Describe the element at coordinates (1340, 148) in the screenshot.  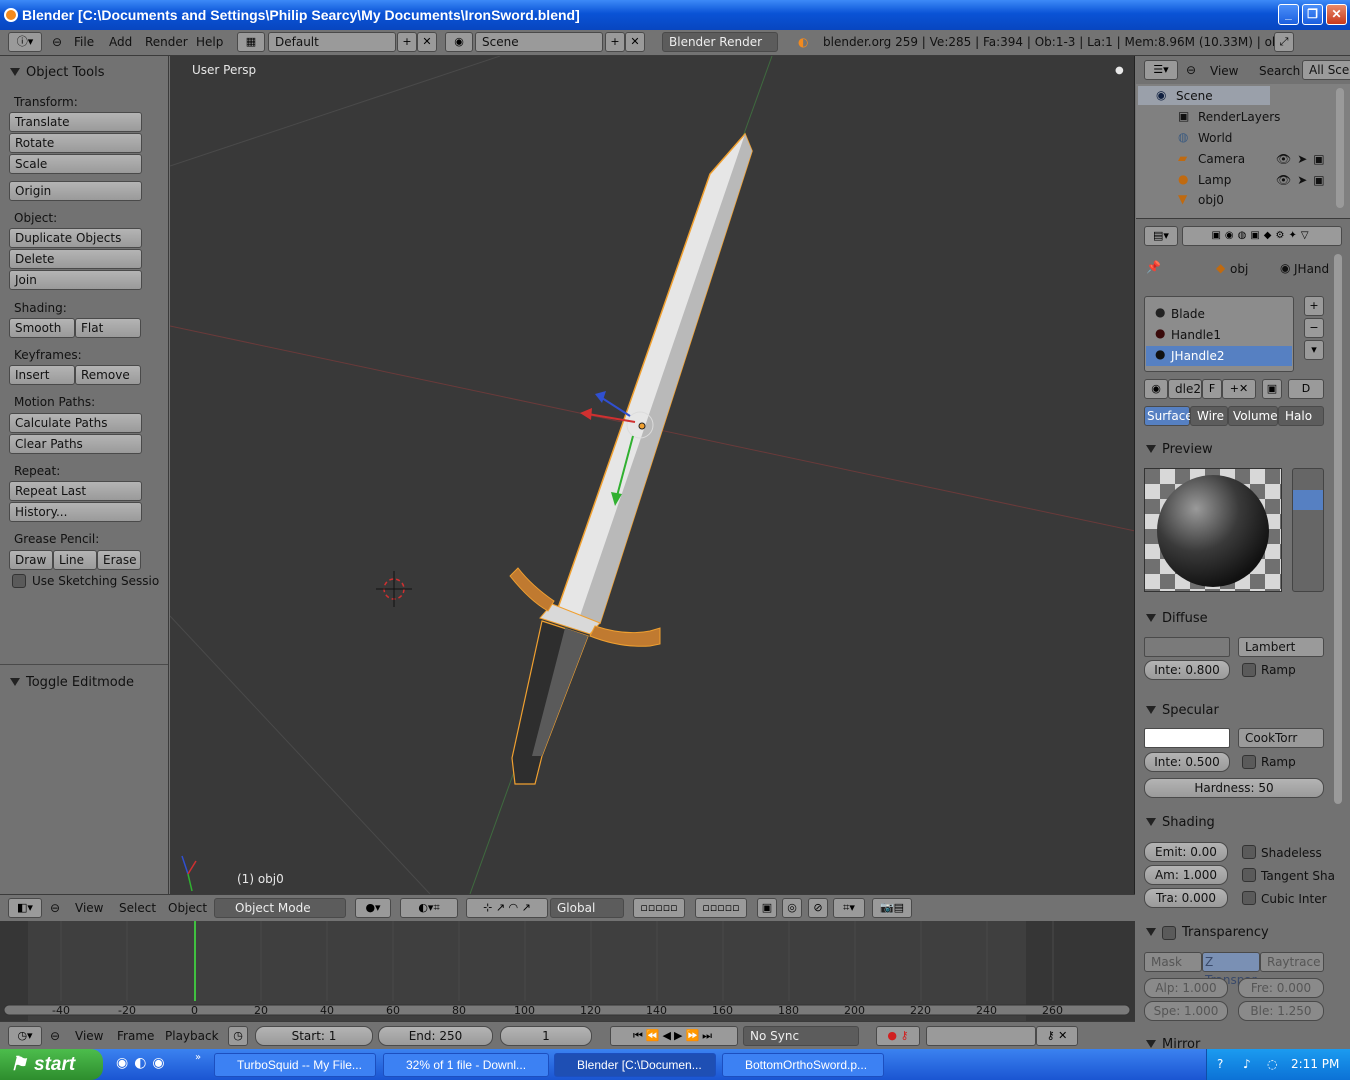
I see `outliner-scrollbar` at that location.